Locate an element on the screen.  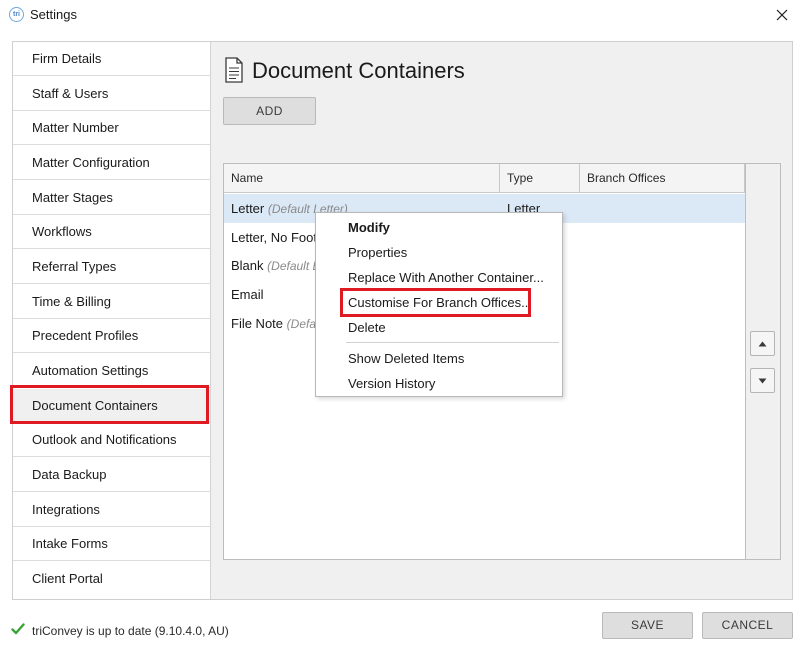
sidebar-item-precedent-profiles: Precedent Profiles is located at coordinates (111, 336).